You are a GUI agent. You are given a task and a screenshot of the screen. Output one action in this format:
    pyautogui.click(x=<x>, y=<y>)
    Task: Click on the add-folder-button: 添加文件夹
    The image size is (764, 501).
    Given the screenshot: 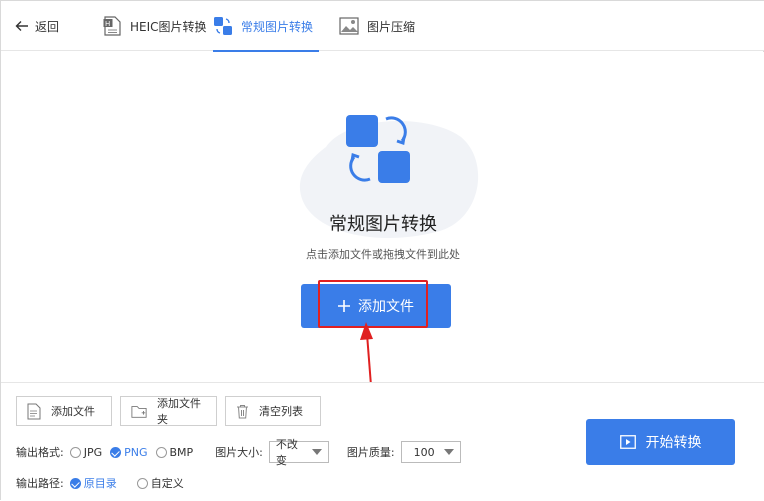 What is the action you would take?
    pyautogui.click(x=168, y=411)
    